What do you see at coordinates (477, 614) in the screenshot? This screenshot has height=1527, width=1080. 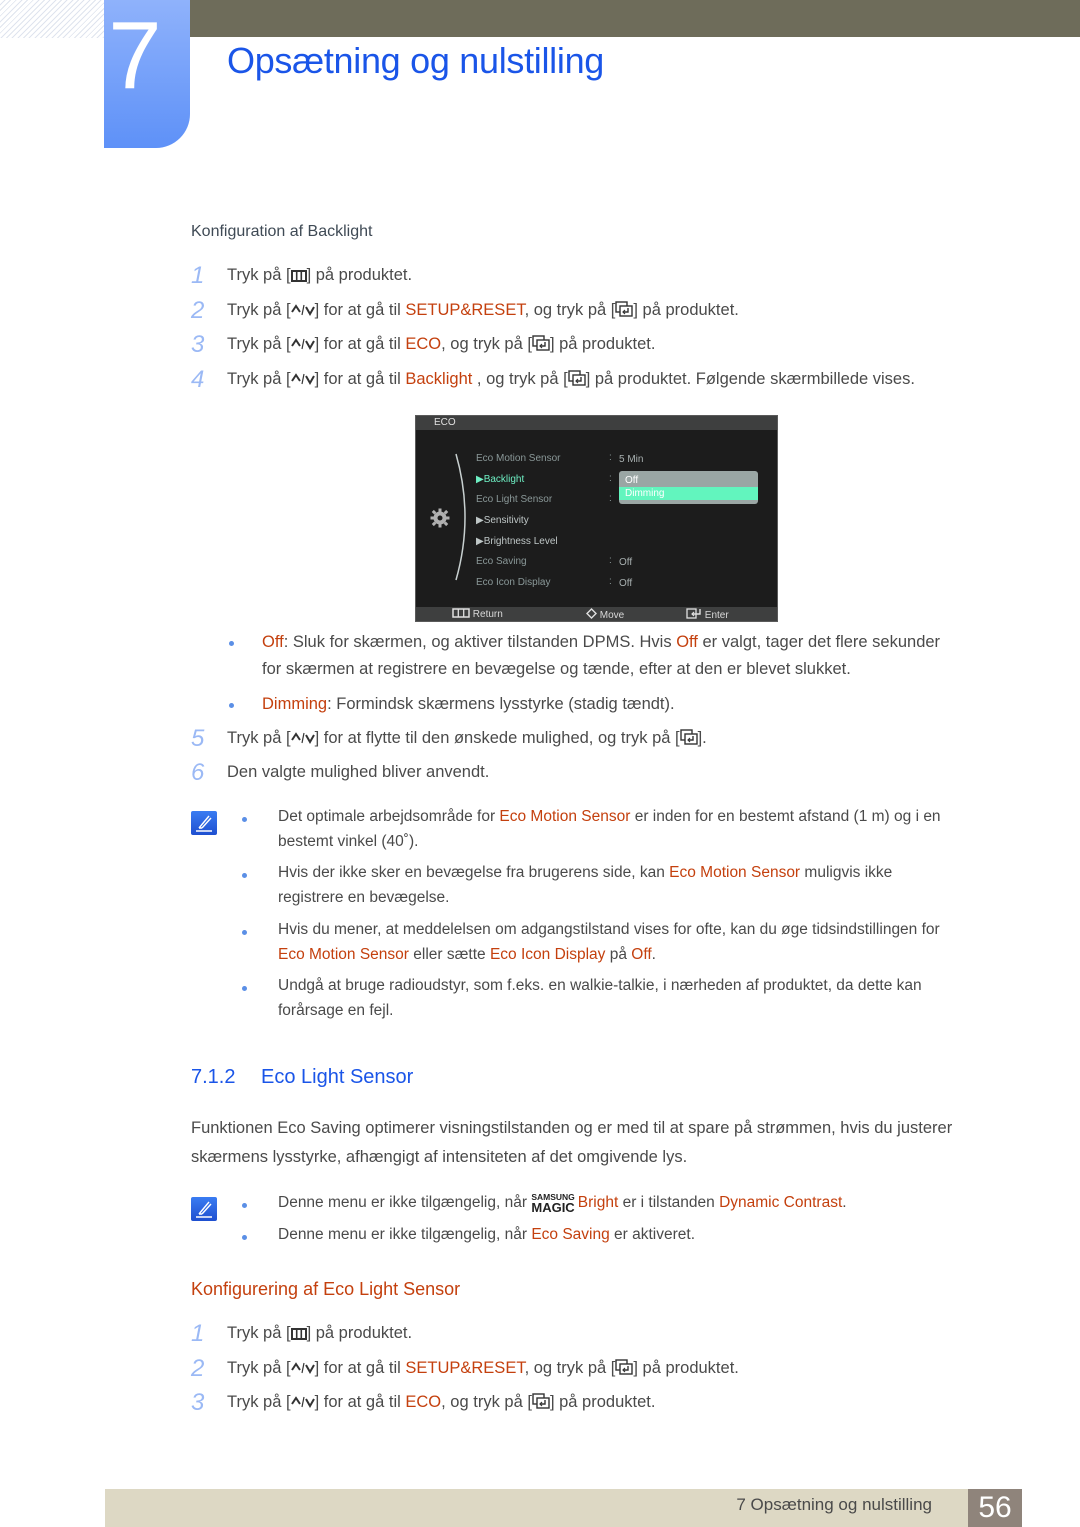 I see `osd-return-hint: Return` at bounding box center [477, 614].